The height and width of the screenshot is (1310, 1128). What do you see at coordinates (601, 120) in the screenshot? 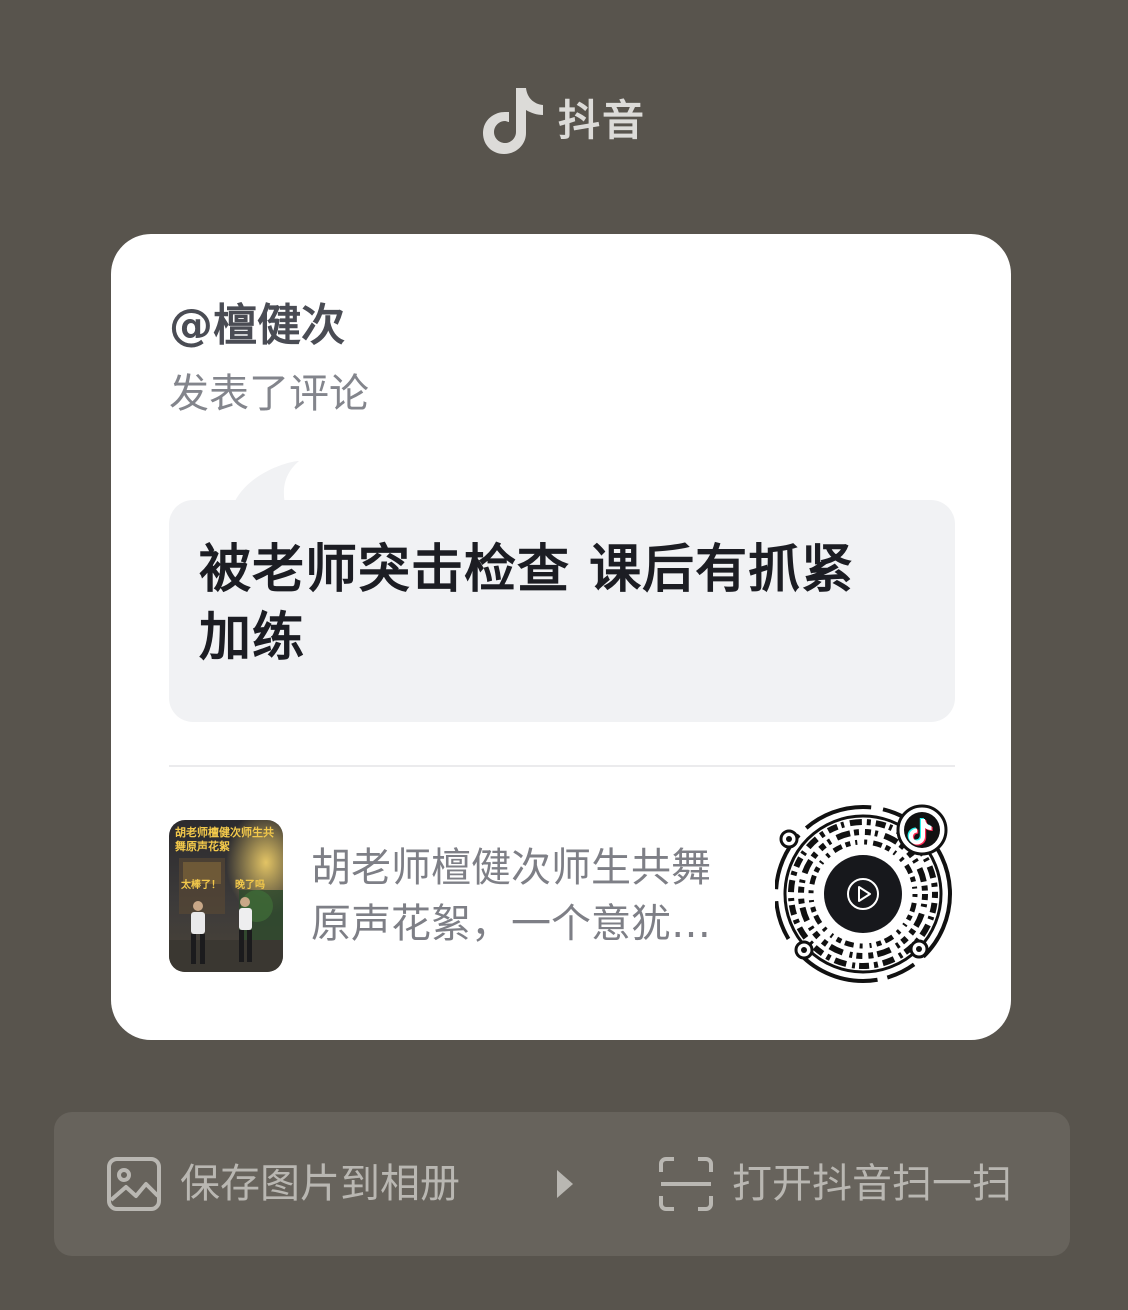
I see `app-name: 抖音` at bounding box center [601, 120].